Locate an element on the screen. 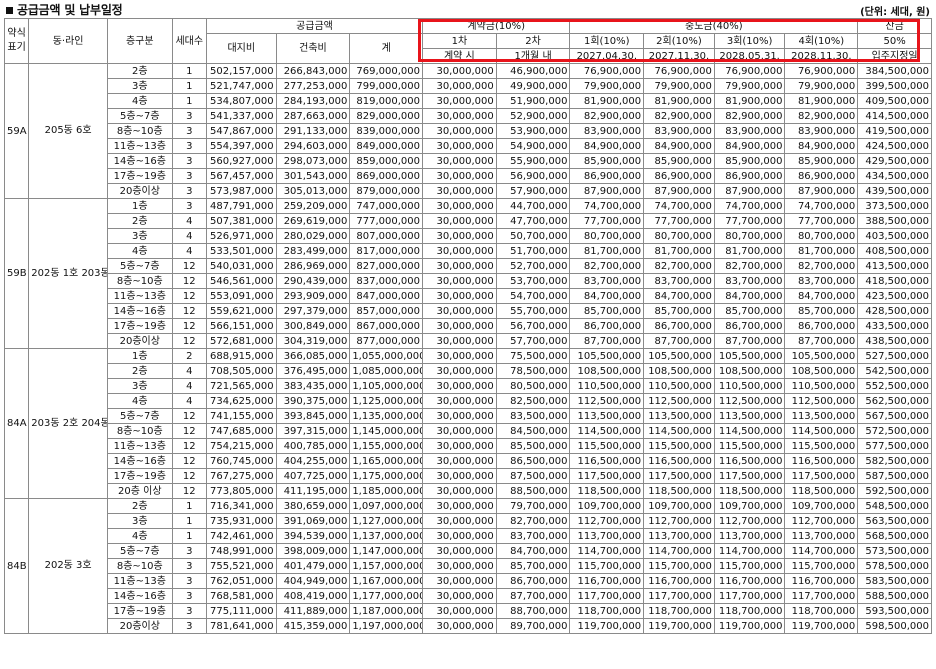 The height and width of the screenshot is (669, 936). mid-2-cell: 115,700,000 is located at coordinates (679, 566).